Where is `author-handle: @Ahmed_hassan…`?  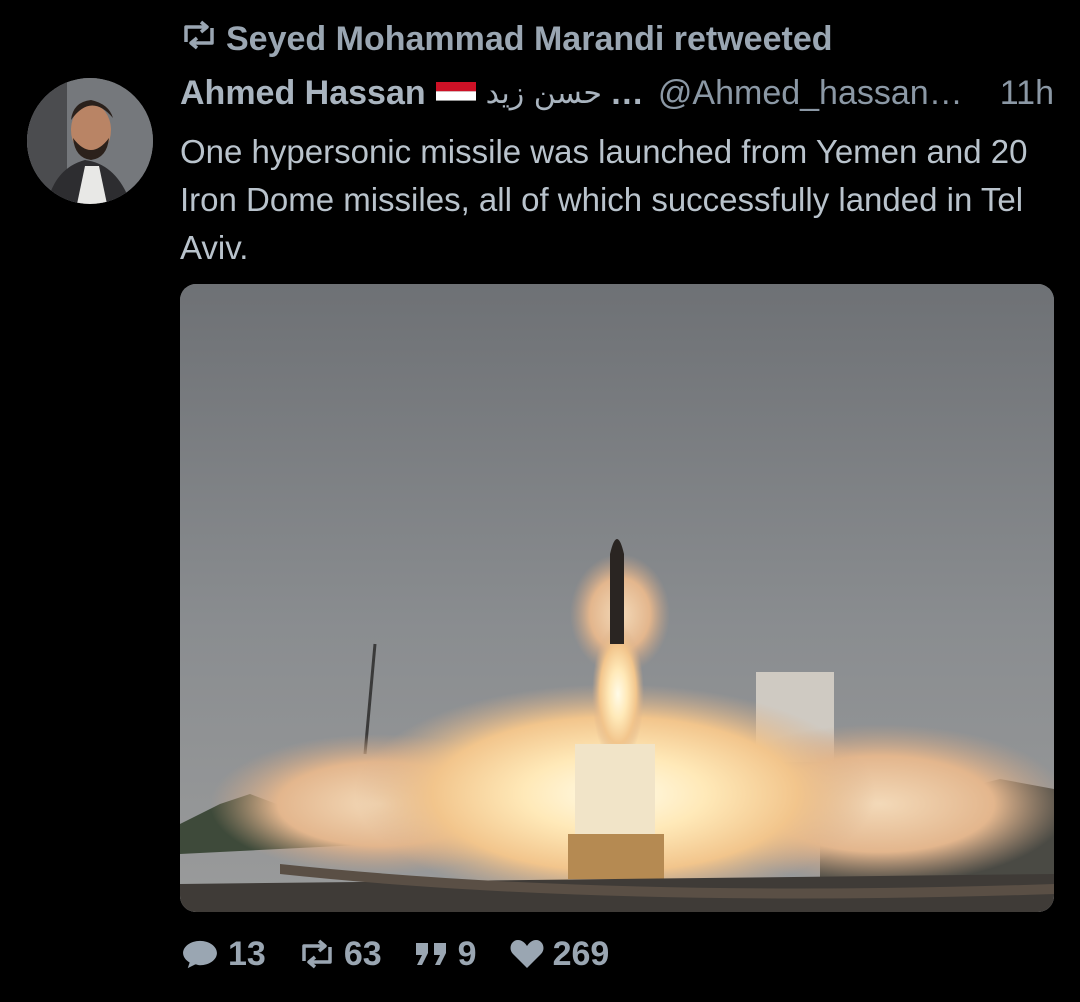 author-handle: @Ahmed_hassan… is located at coordinates (810, 93).